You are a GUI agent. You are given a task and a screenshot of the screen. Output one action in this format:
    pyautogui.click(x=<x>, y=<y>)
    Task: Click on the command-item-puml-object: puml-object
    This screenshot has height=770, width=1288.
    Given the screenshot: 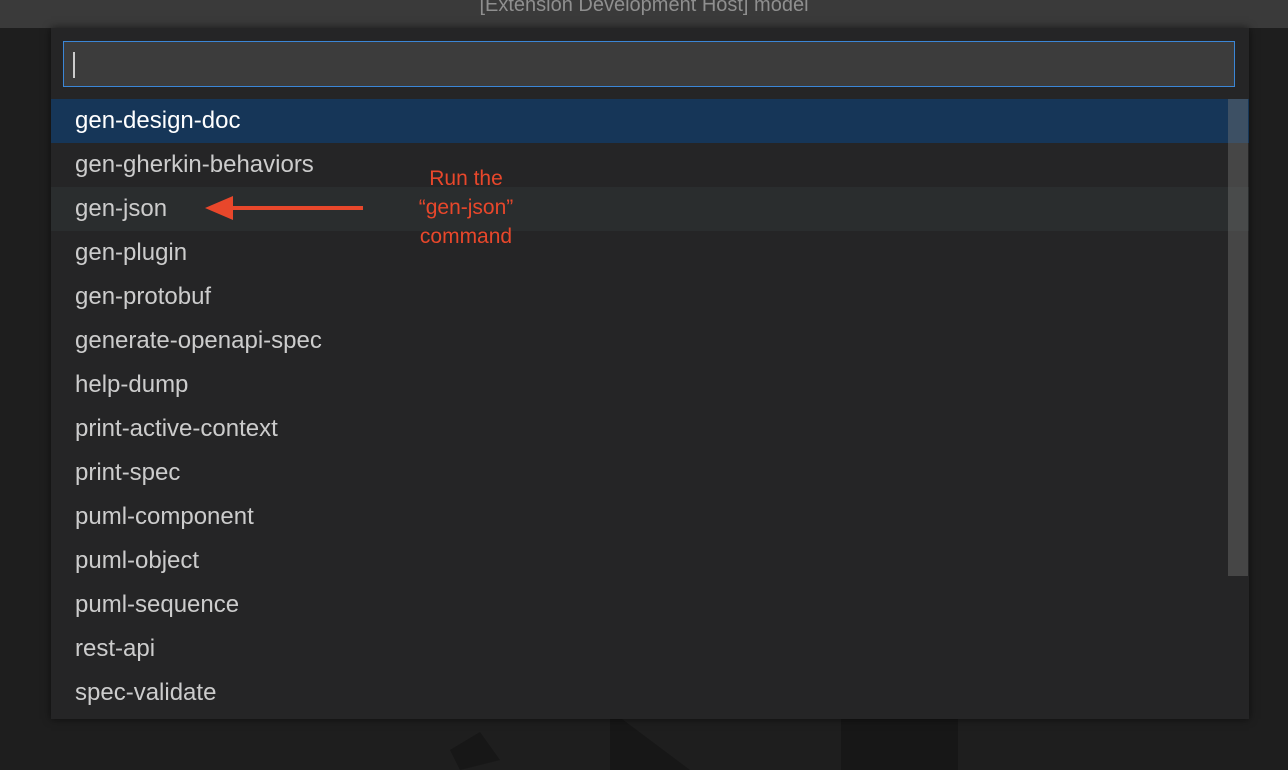 What is the action you would take?
    pyautogui.click(x=650, y=561)
    